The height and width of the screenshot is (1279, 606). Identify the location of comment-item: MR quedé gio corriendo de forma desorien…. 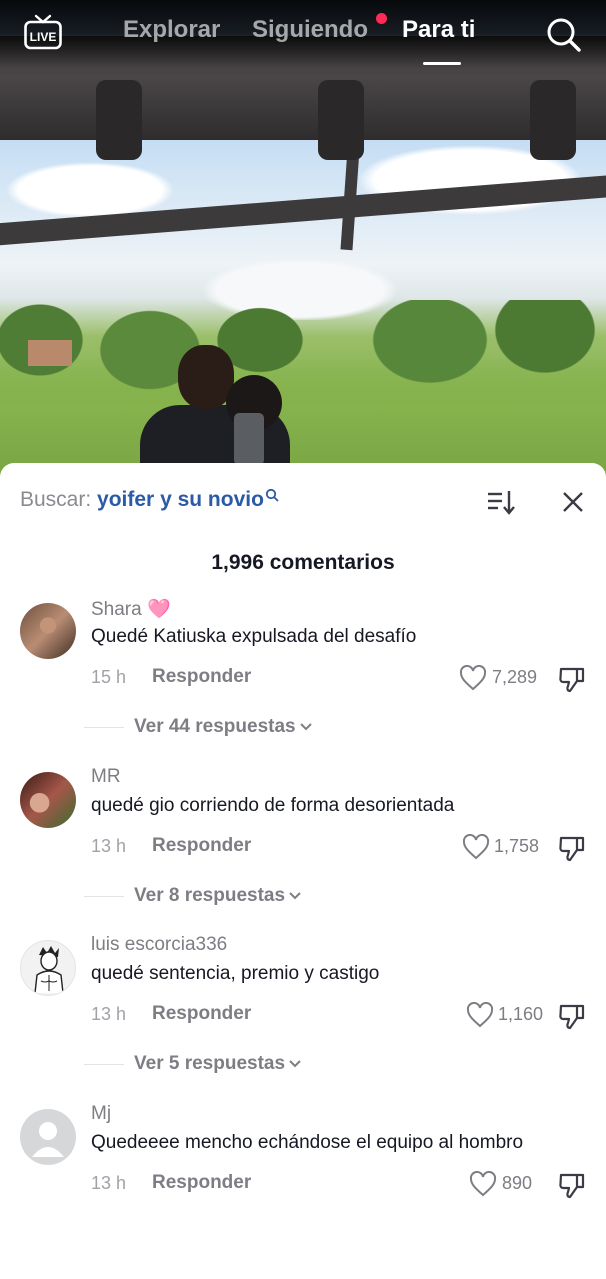
(303, 854).